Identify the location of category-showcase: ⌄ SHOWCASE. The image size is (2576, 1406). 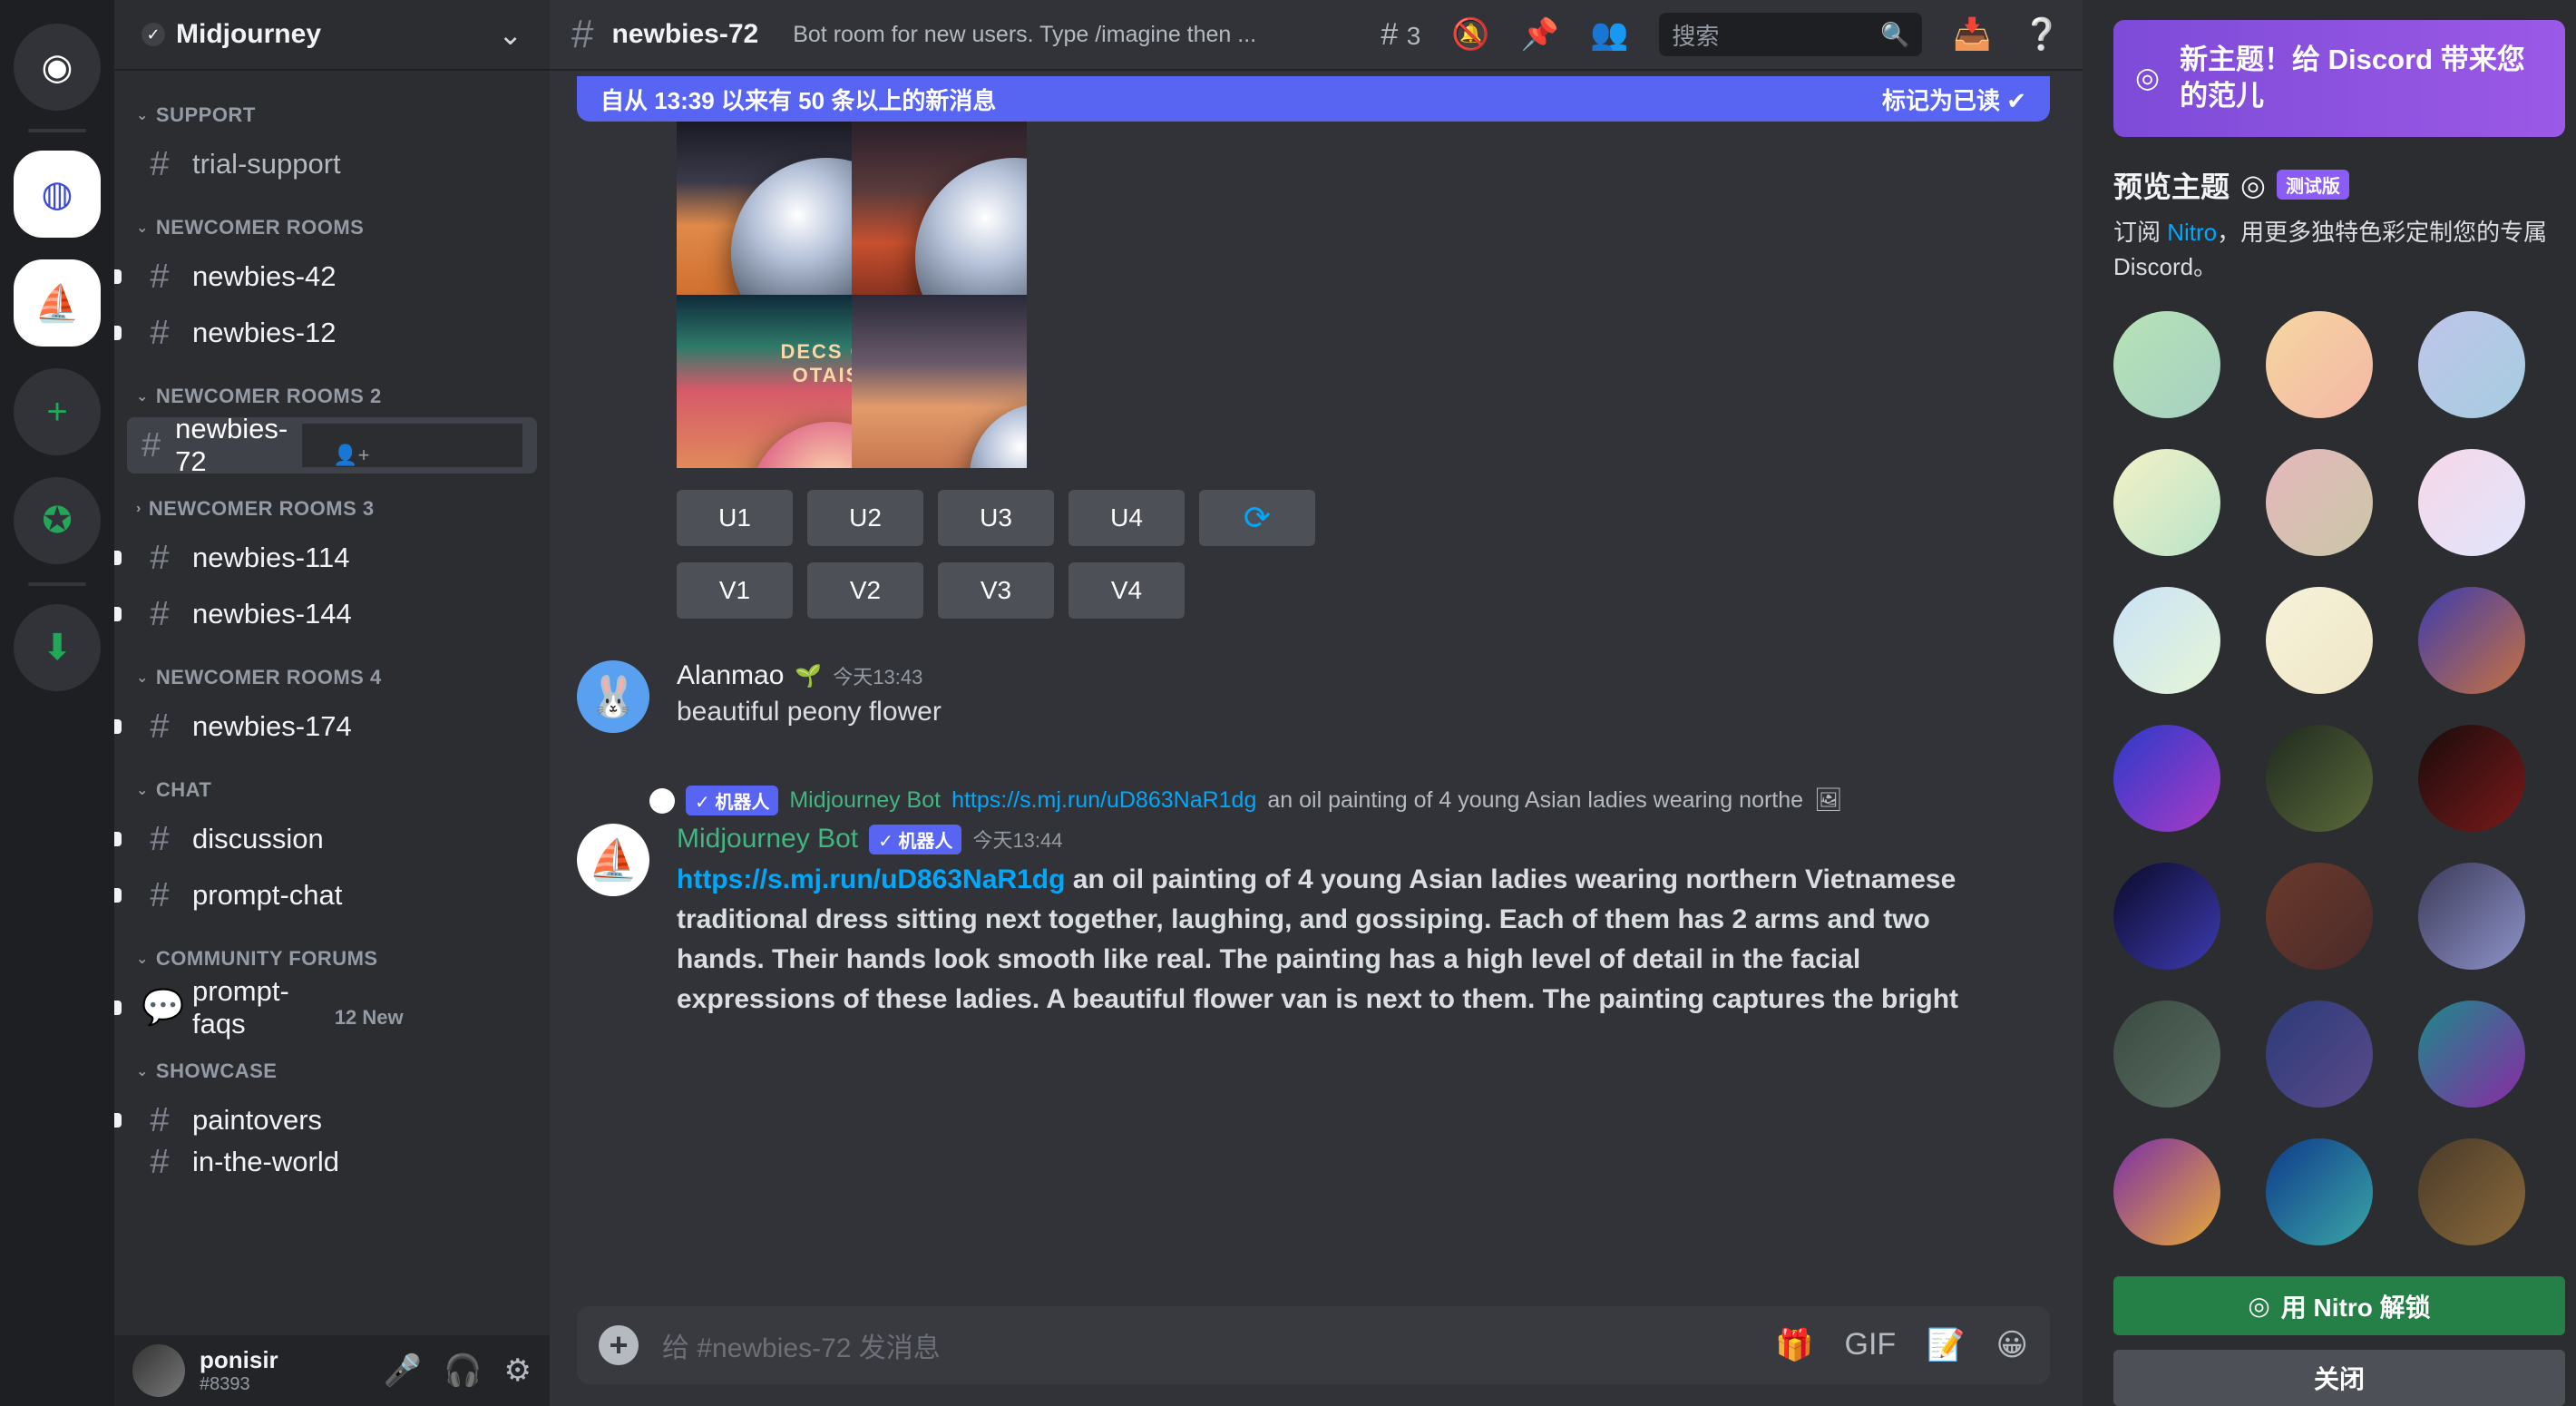
(336, 1071).